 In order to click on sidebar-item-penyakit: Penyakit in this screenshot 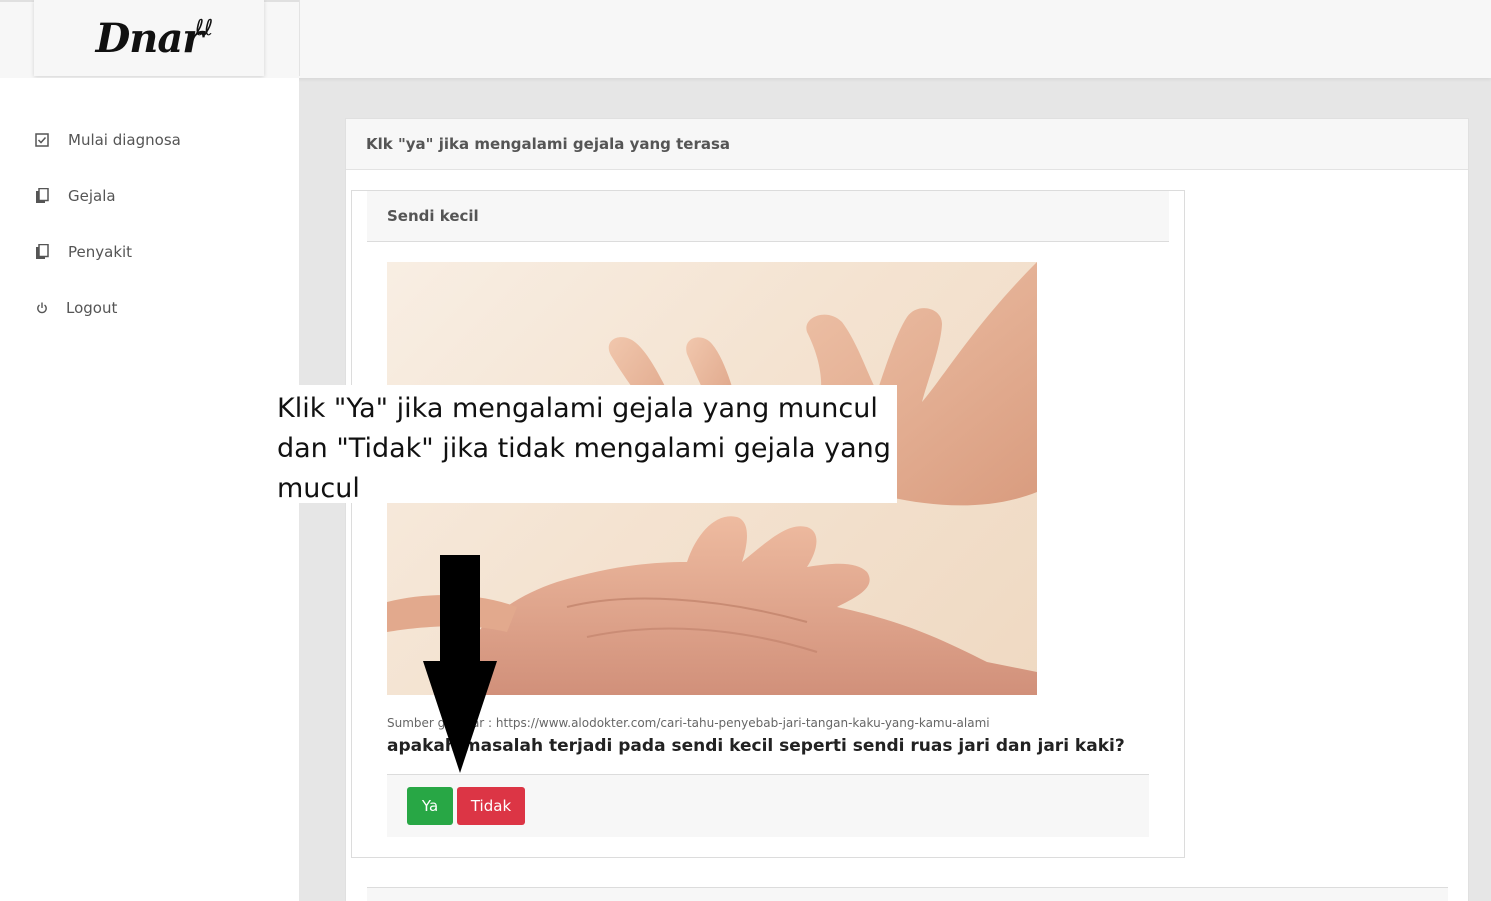, I will do `click(83, 252)`.